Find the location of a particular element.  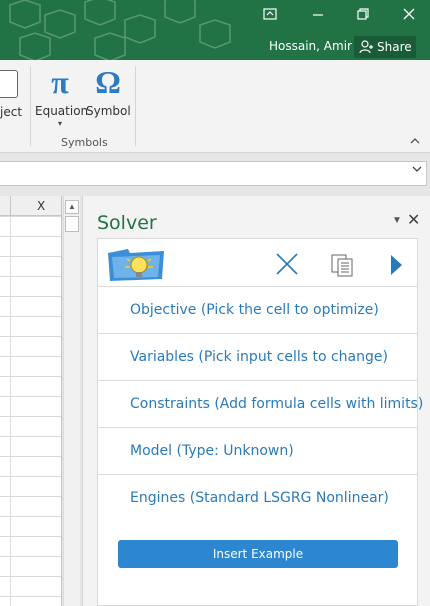

column-divider is located at coordinates (10, 206).